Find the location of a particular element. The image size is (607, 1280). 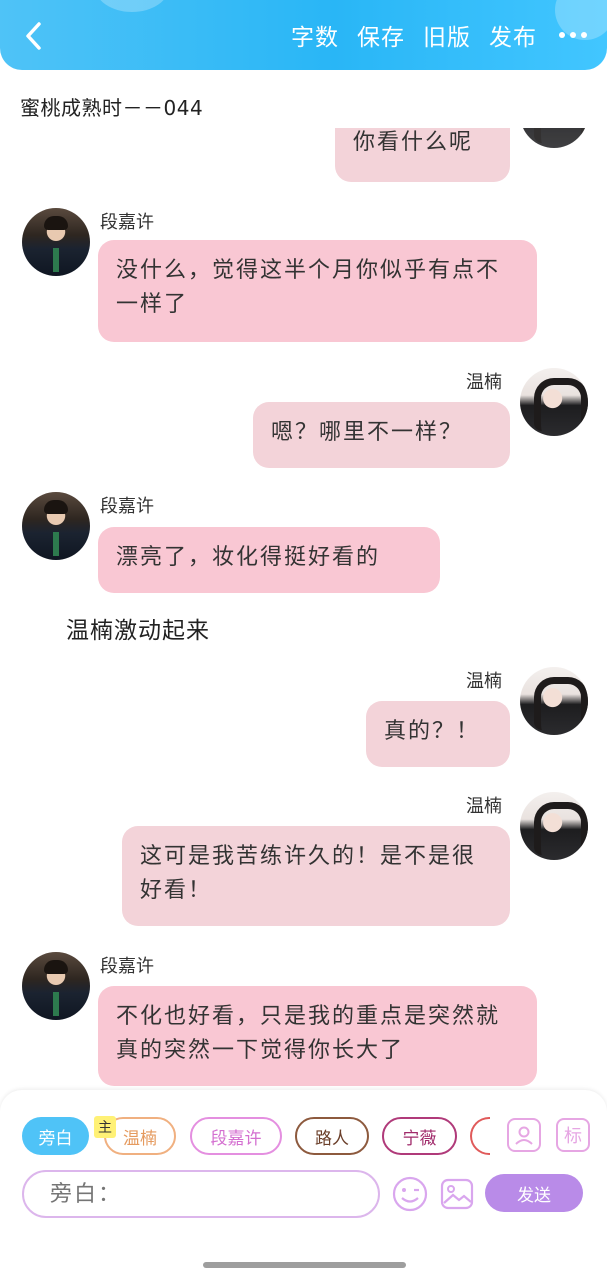

smiley-icon is located at coordinates (410, 1194).